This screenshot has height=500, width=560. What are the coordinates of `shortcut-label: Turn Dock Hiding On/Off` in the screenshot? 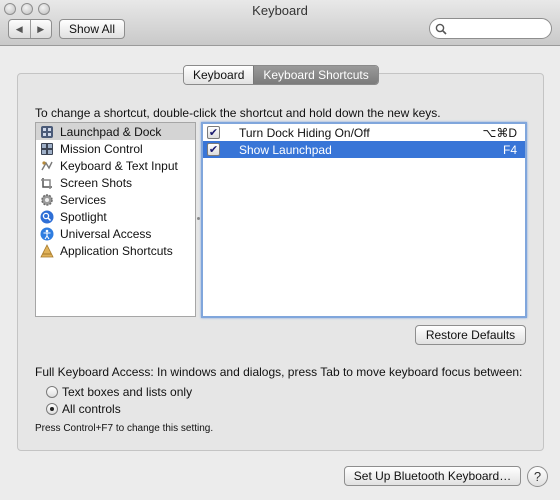 It's located at (304, 132).